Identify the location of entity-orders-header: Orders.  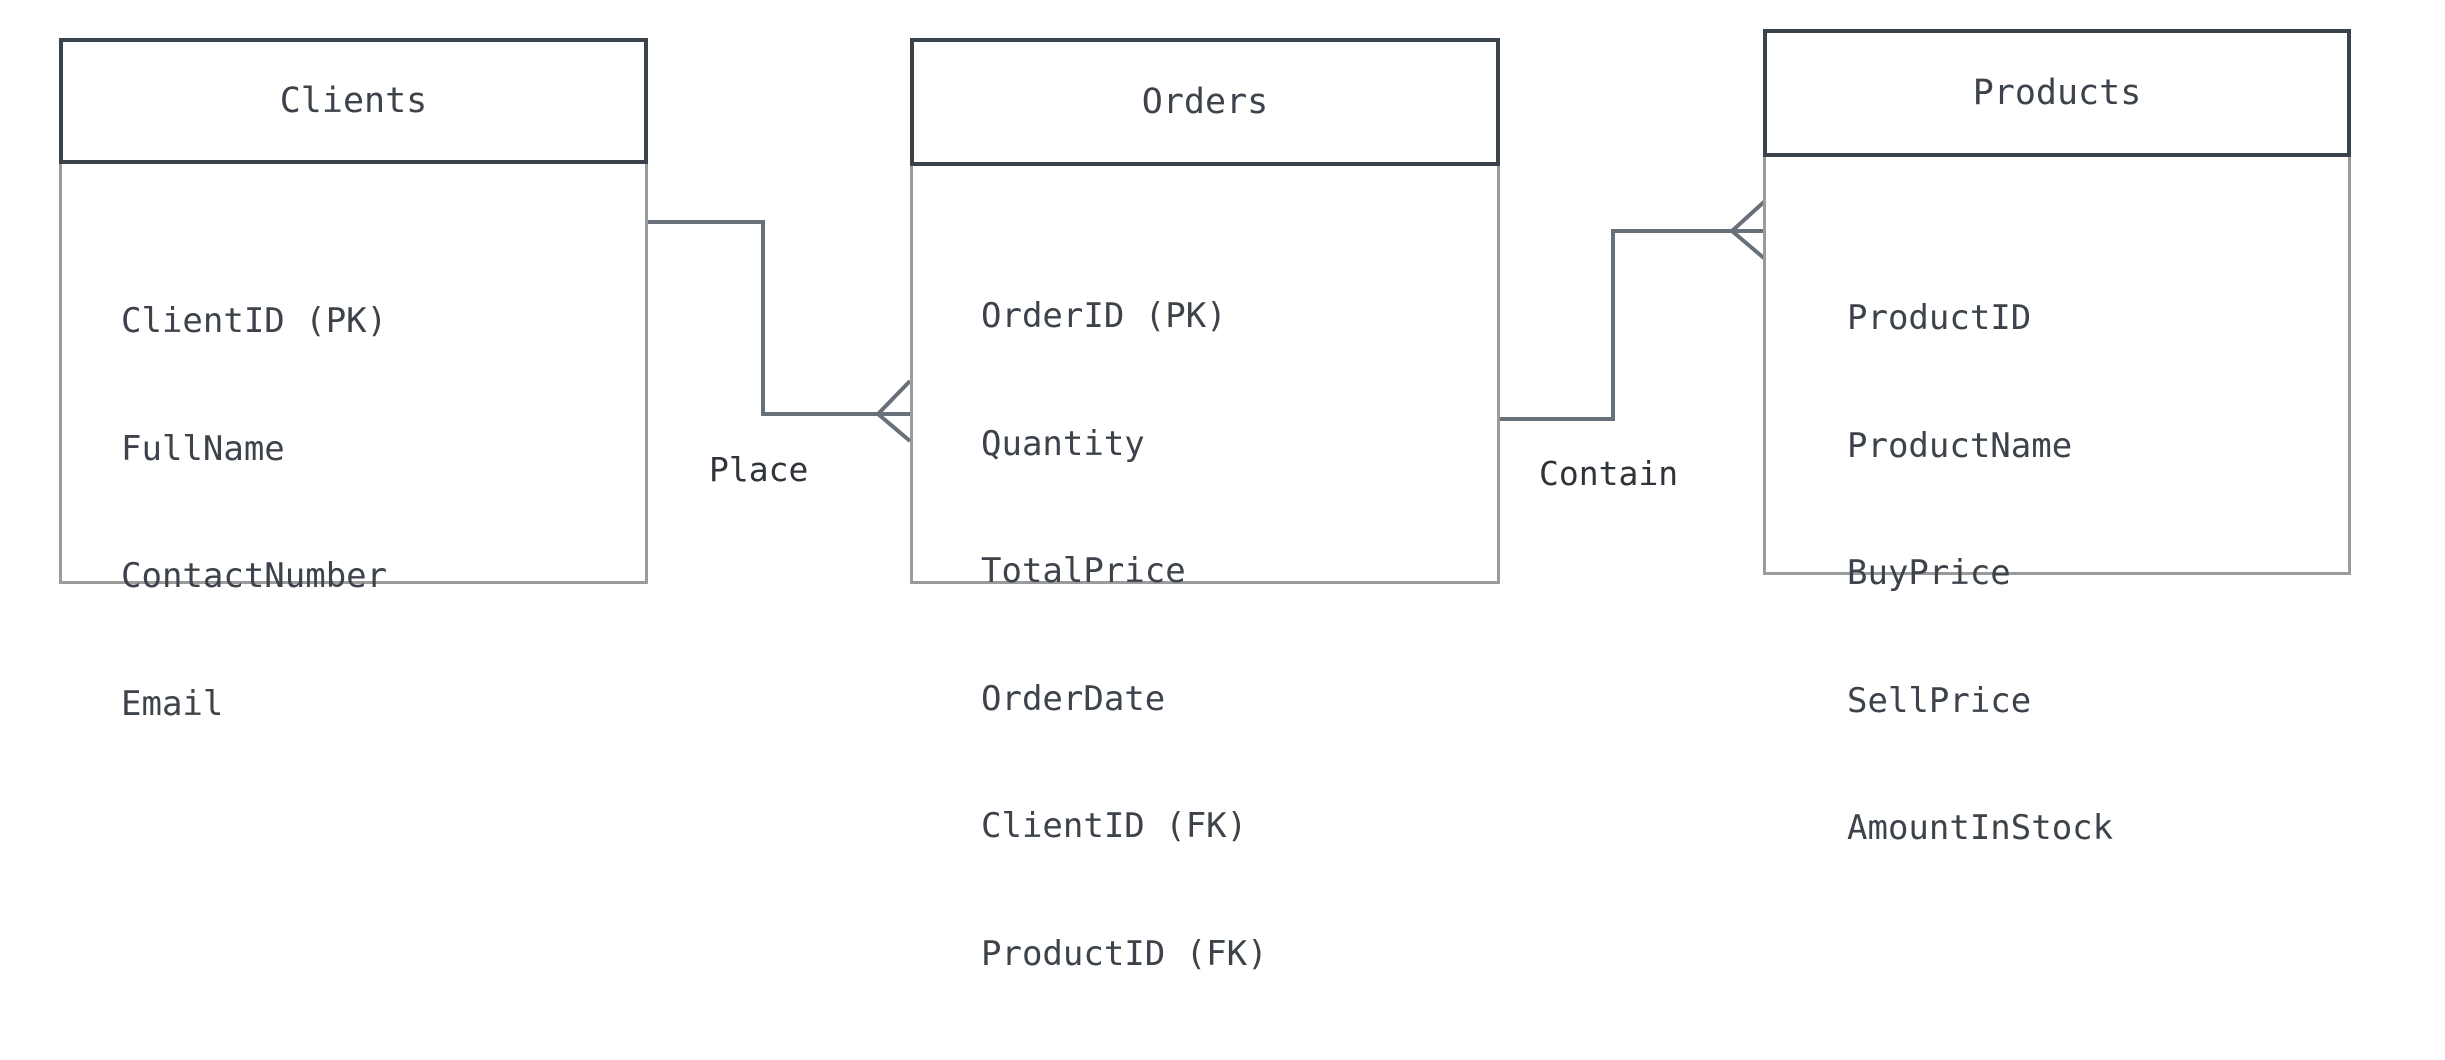
(1205, 102).